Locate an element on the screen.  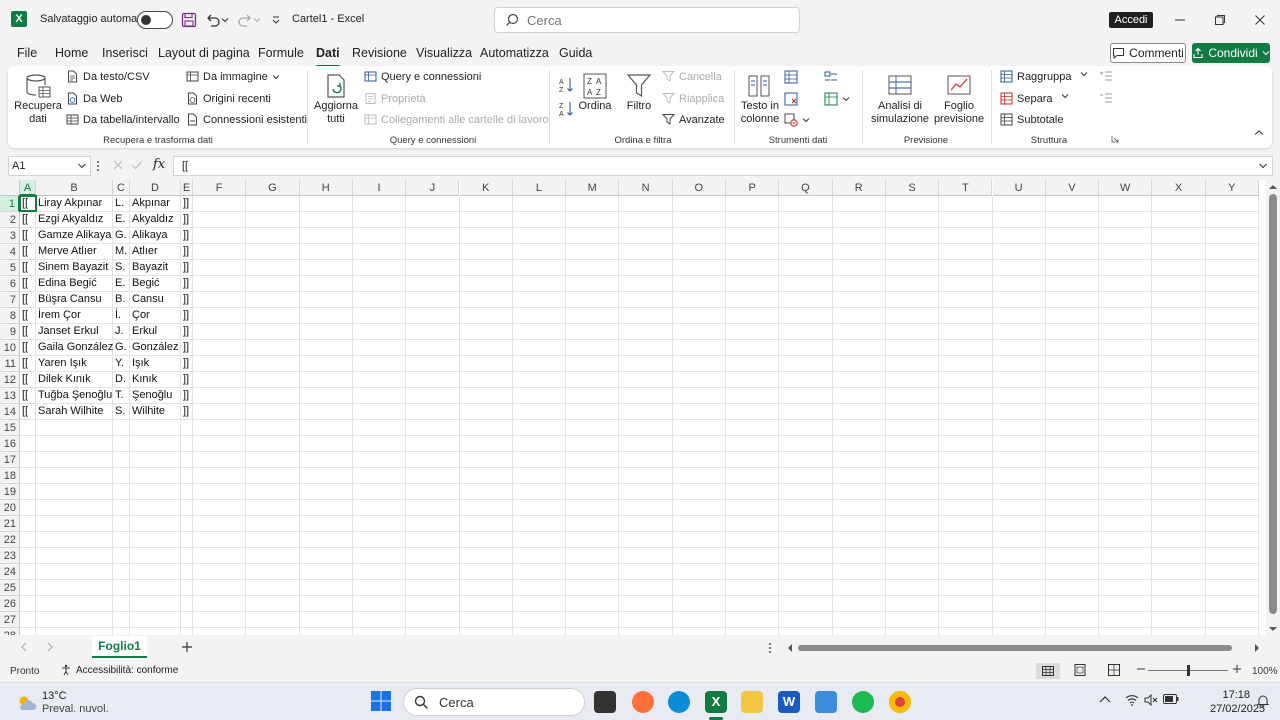
row-header-6: 6 is located at coordinates (10, 284).